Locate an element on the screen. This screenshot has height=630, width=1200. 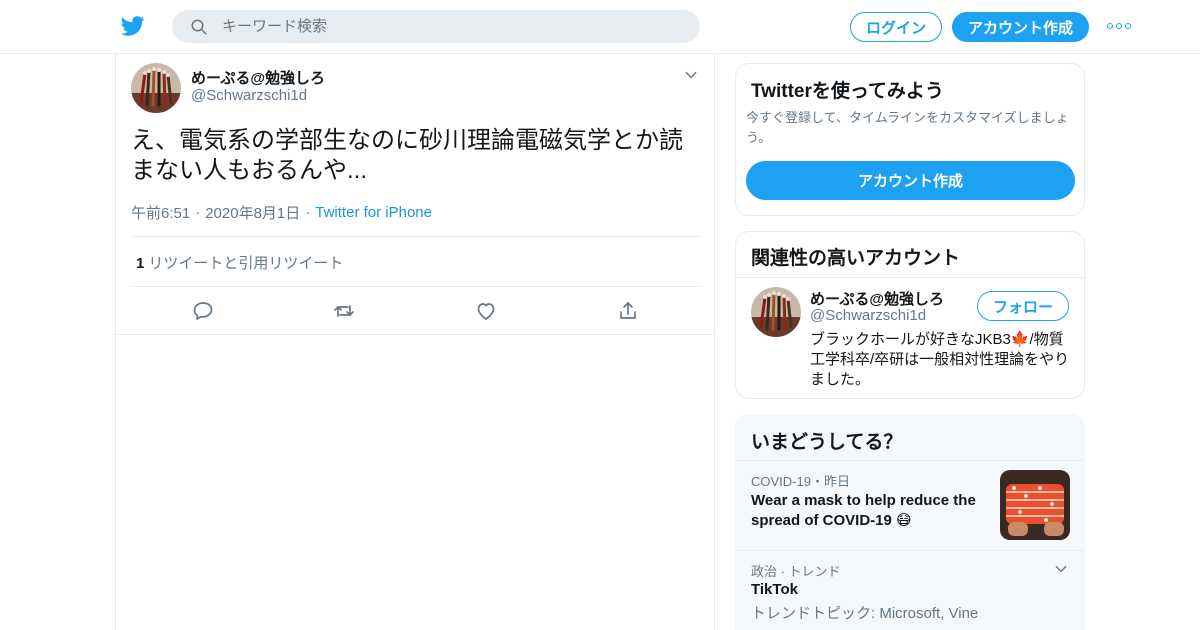
related-account-handle: @Schwarzschi1d is located at coordinates (868, 315).